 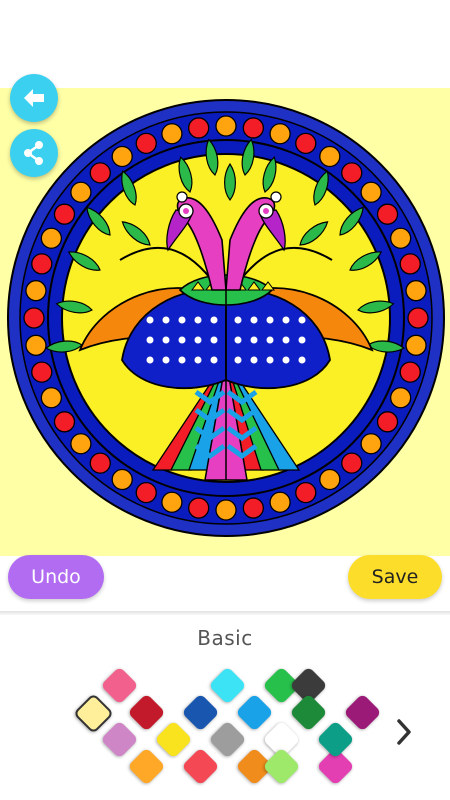 I want to click on next-palette-button, so click(x=404, y=732).